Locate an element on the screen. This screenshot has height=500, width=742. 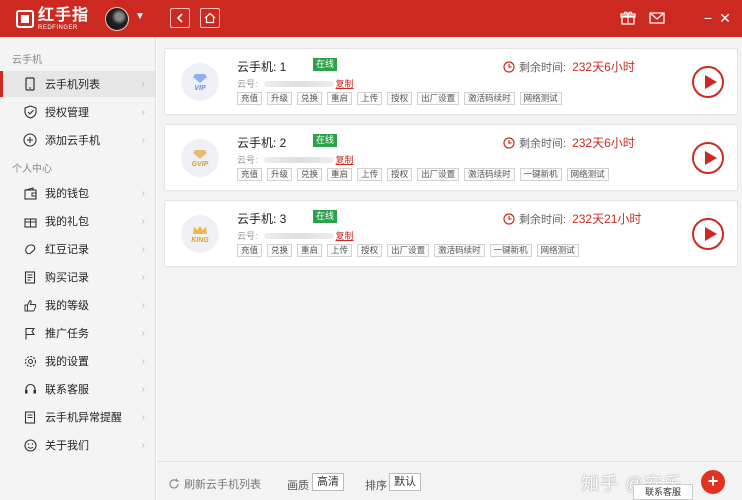
phone-id-redacted is located at coordinates (298, 83).